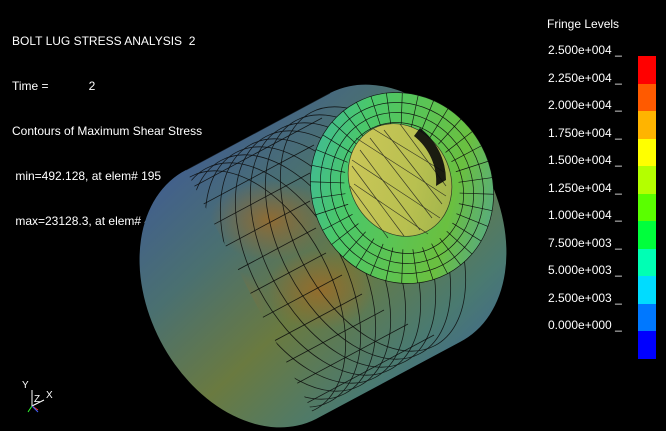 This screenshot has width=666, height=431. I want to click on triad-x-label: X, so click(49, 395).